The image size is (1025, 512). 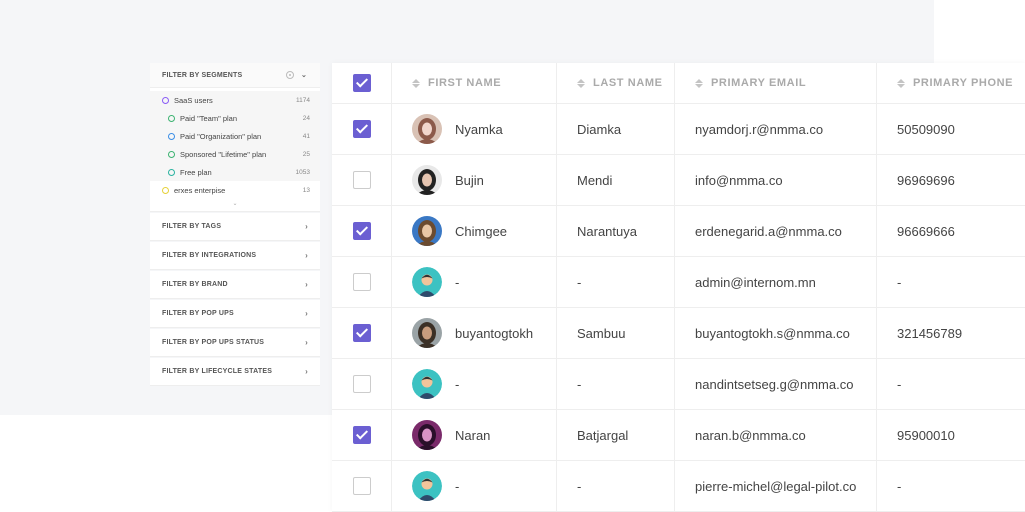 I want to click on email-cell: pierre-michel@legal-pilot.co, so click(x=775, y=486).